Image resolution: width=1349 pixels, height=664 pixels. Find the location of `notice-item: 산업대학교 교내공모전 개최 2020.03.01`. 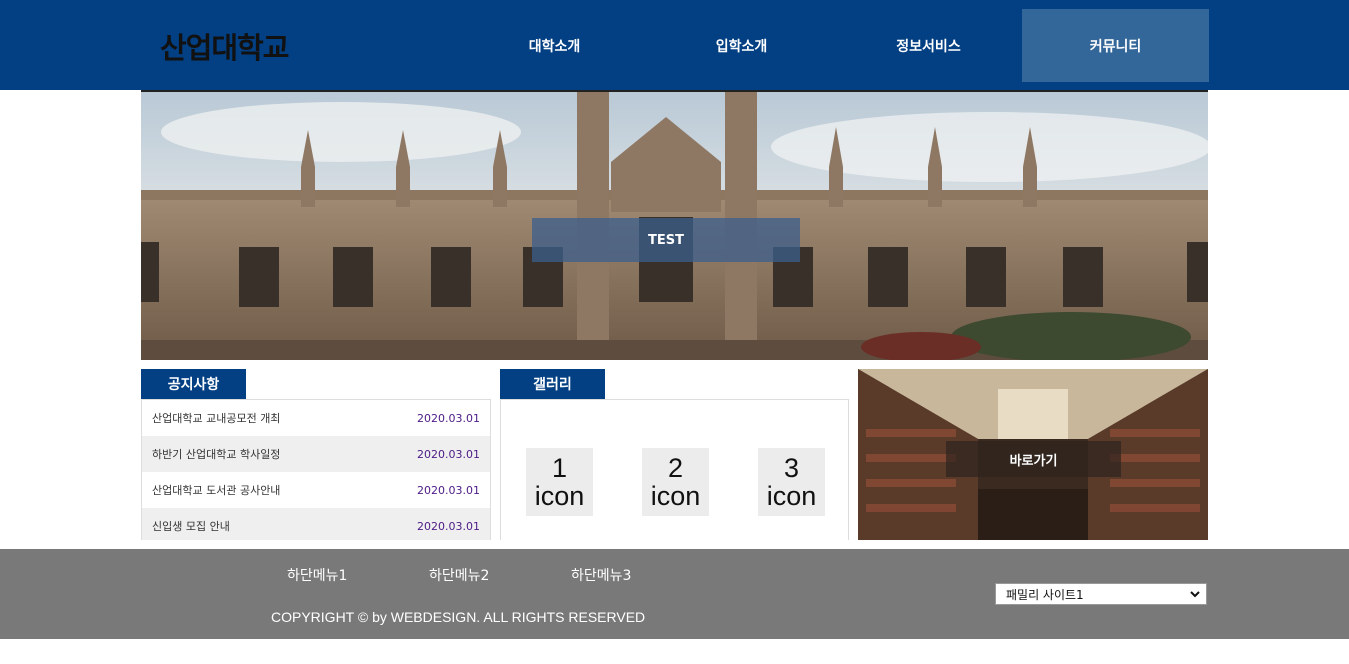

notice-item: 산업대학교 교내공모전 개최 2020.03.01 is located at coordinates (316, 418).